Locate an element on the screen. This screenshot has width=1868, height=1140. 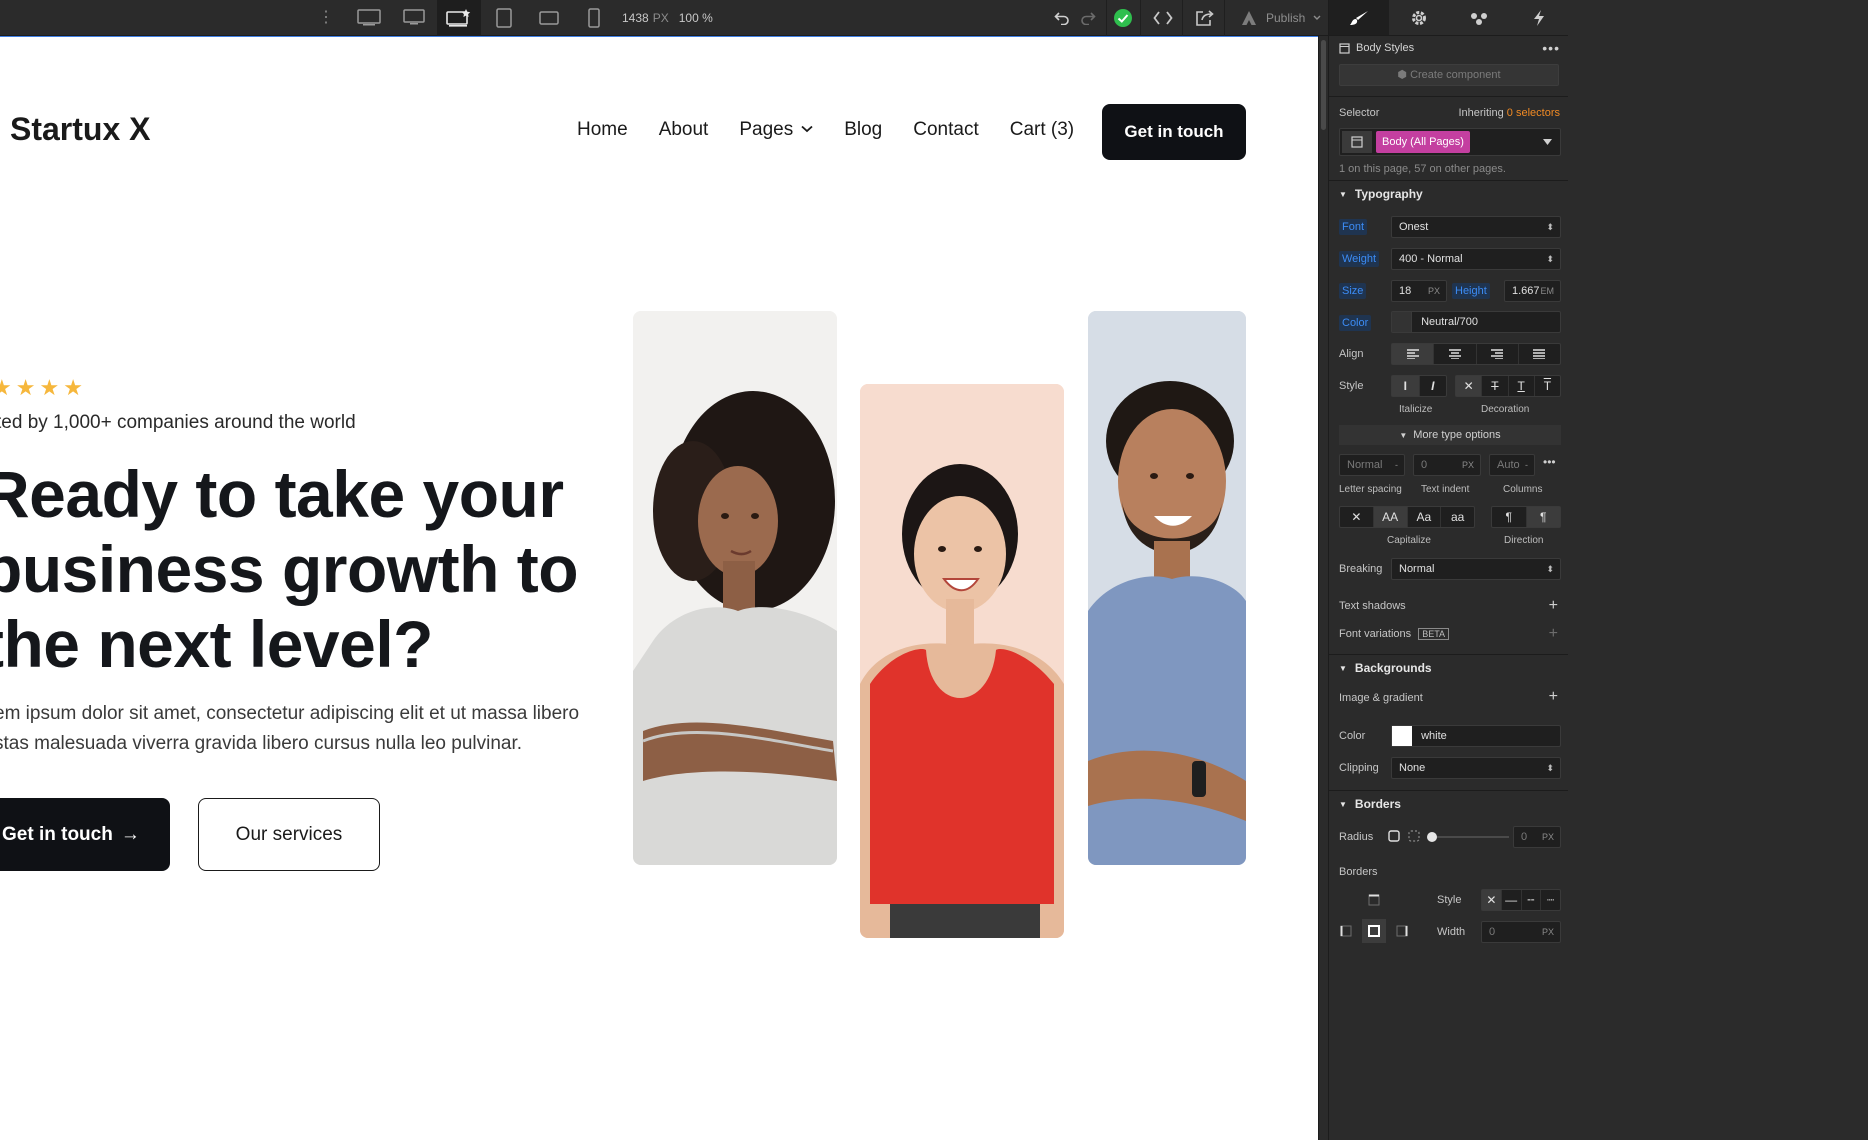
breaking-select: Normal ⬍ is located at coordinates (1476, 569).